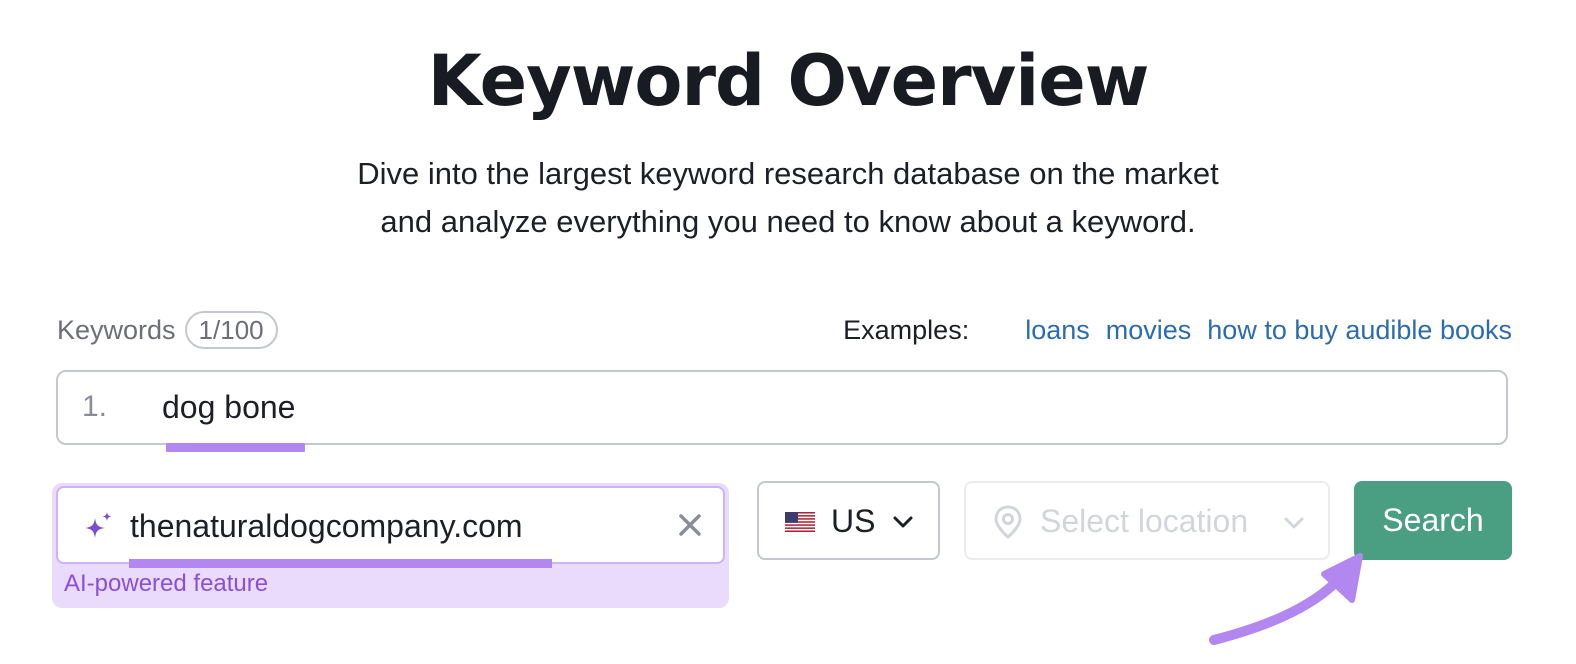  Describe the element at coordinates (340, 563) in the screenshot. I see `domain-highlight-underline` at that location.